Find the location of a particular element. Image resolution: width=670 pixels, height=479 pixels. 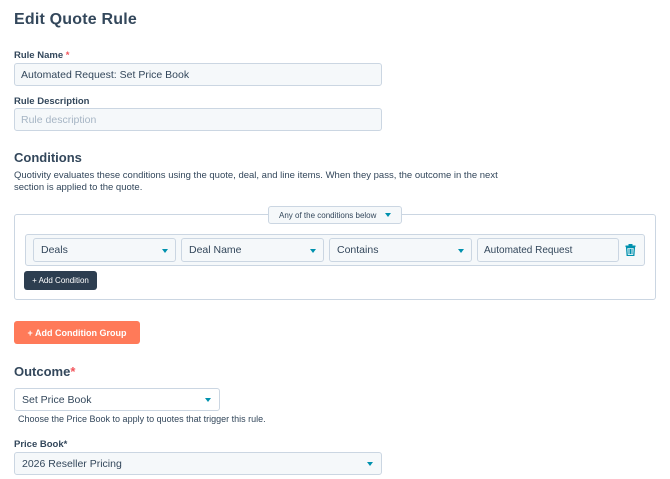

condition-value-input is located at coordinates (548, 250).